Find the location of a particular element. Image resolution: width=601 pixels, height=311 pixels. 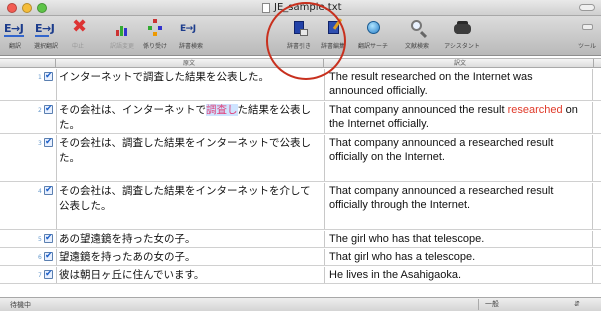

row-number: 2 is located at coordinates (40, 110).